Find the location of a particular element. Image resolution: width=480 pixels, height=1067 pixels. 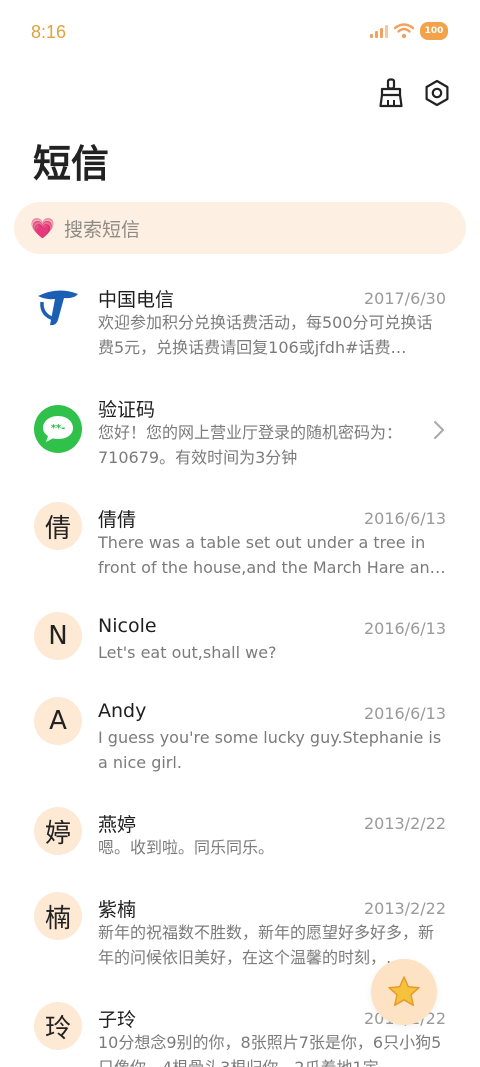

message-bubble-icon: **- is located at coordinates (58, 429).